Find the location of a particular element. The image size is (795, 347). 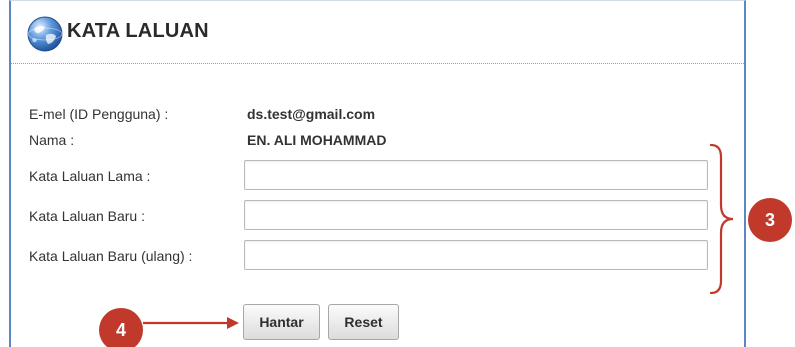

email-value: ds.test@gmail.com is located at coordinates (311, 114).